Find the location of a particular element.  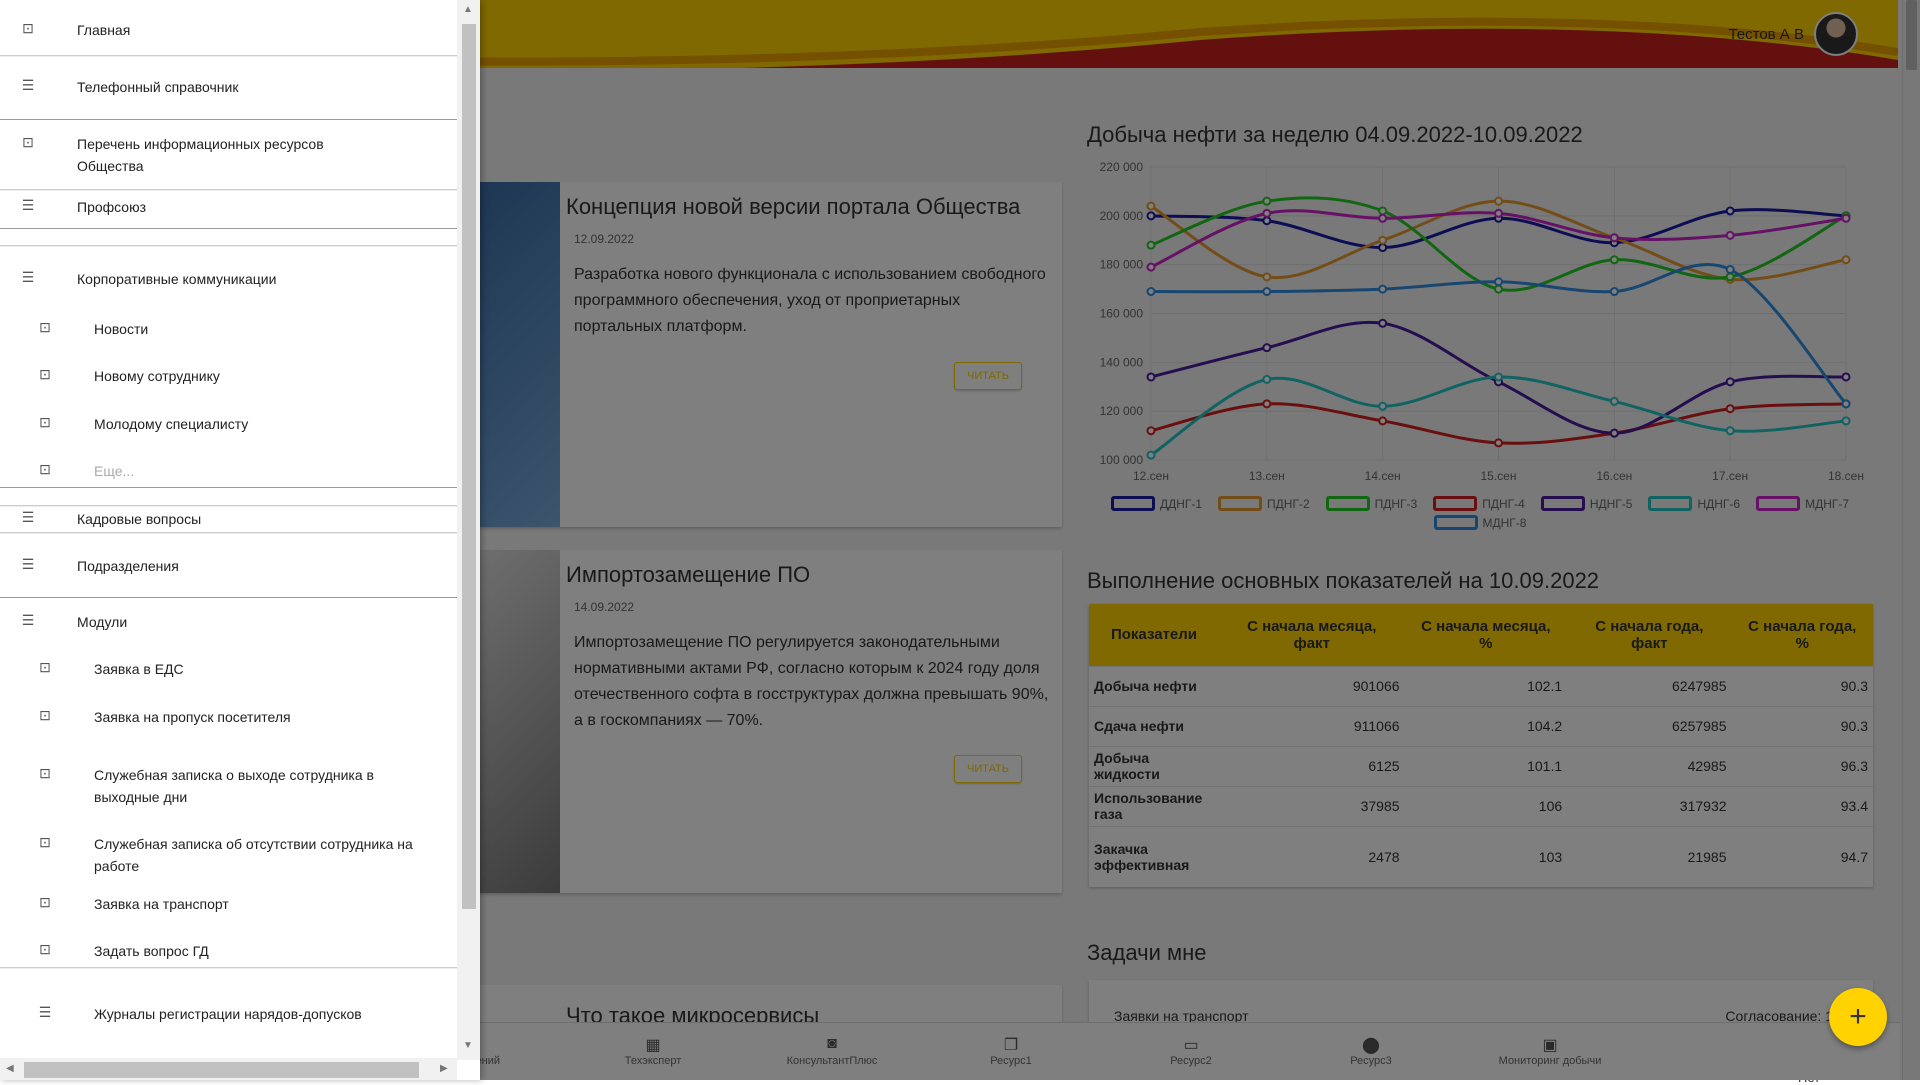

drawer-scroll-thumb is located at coordinates (469, 466).